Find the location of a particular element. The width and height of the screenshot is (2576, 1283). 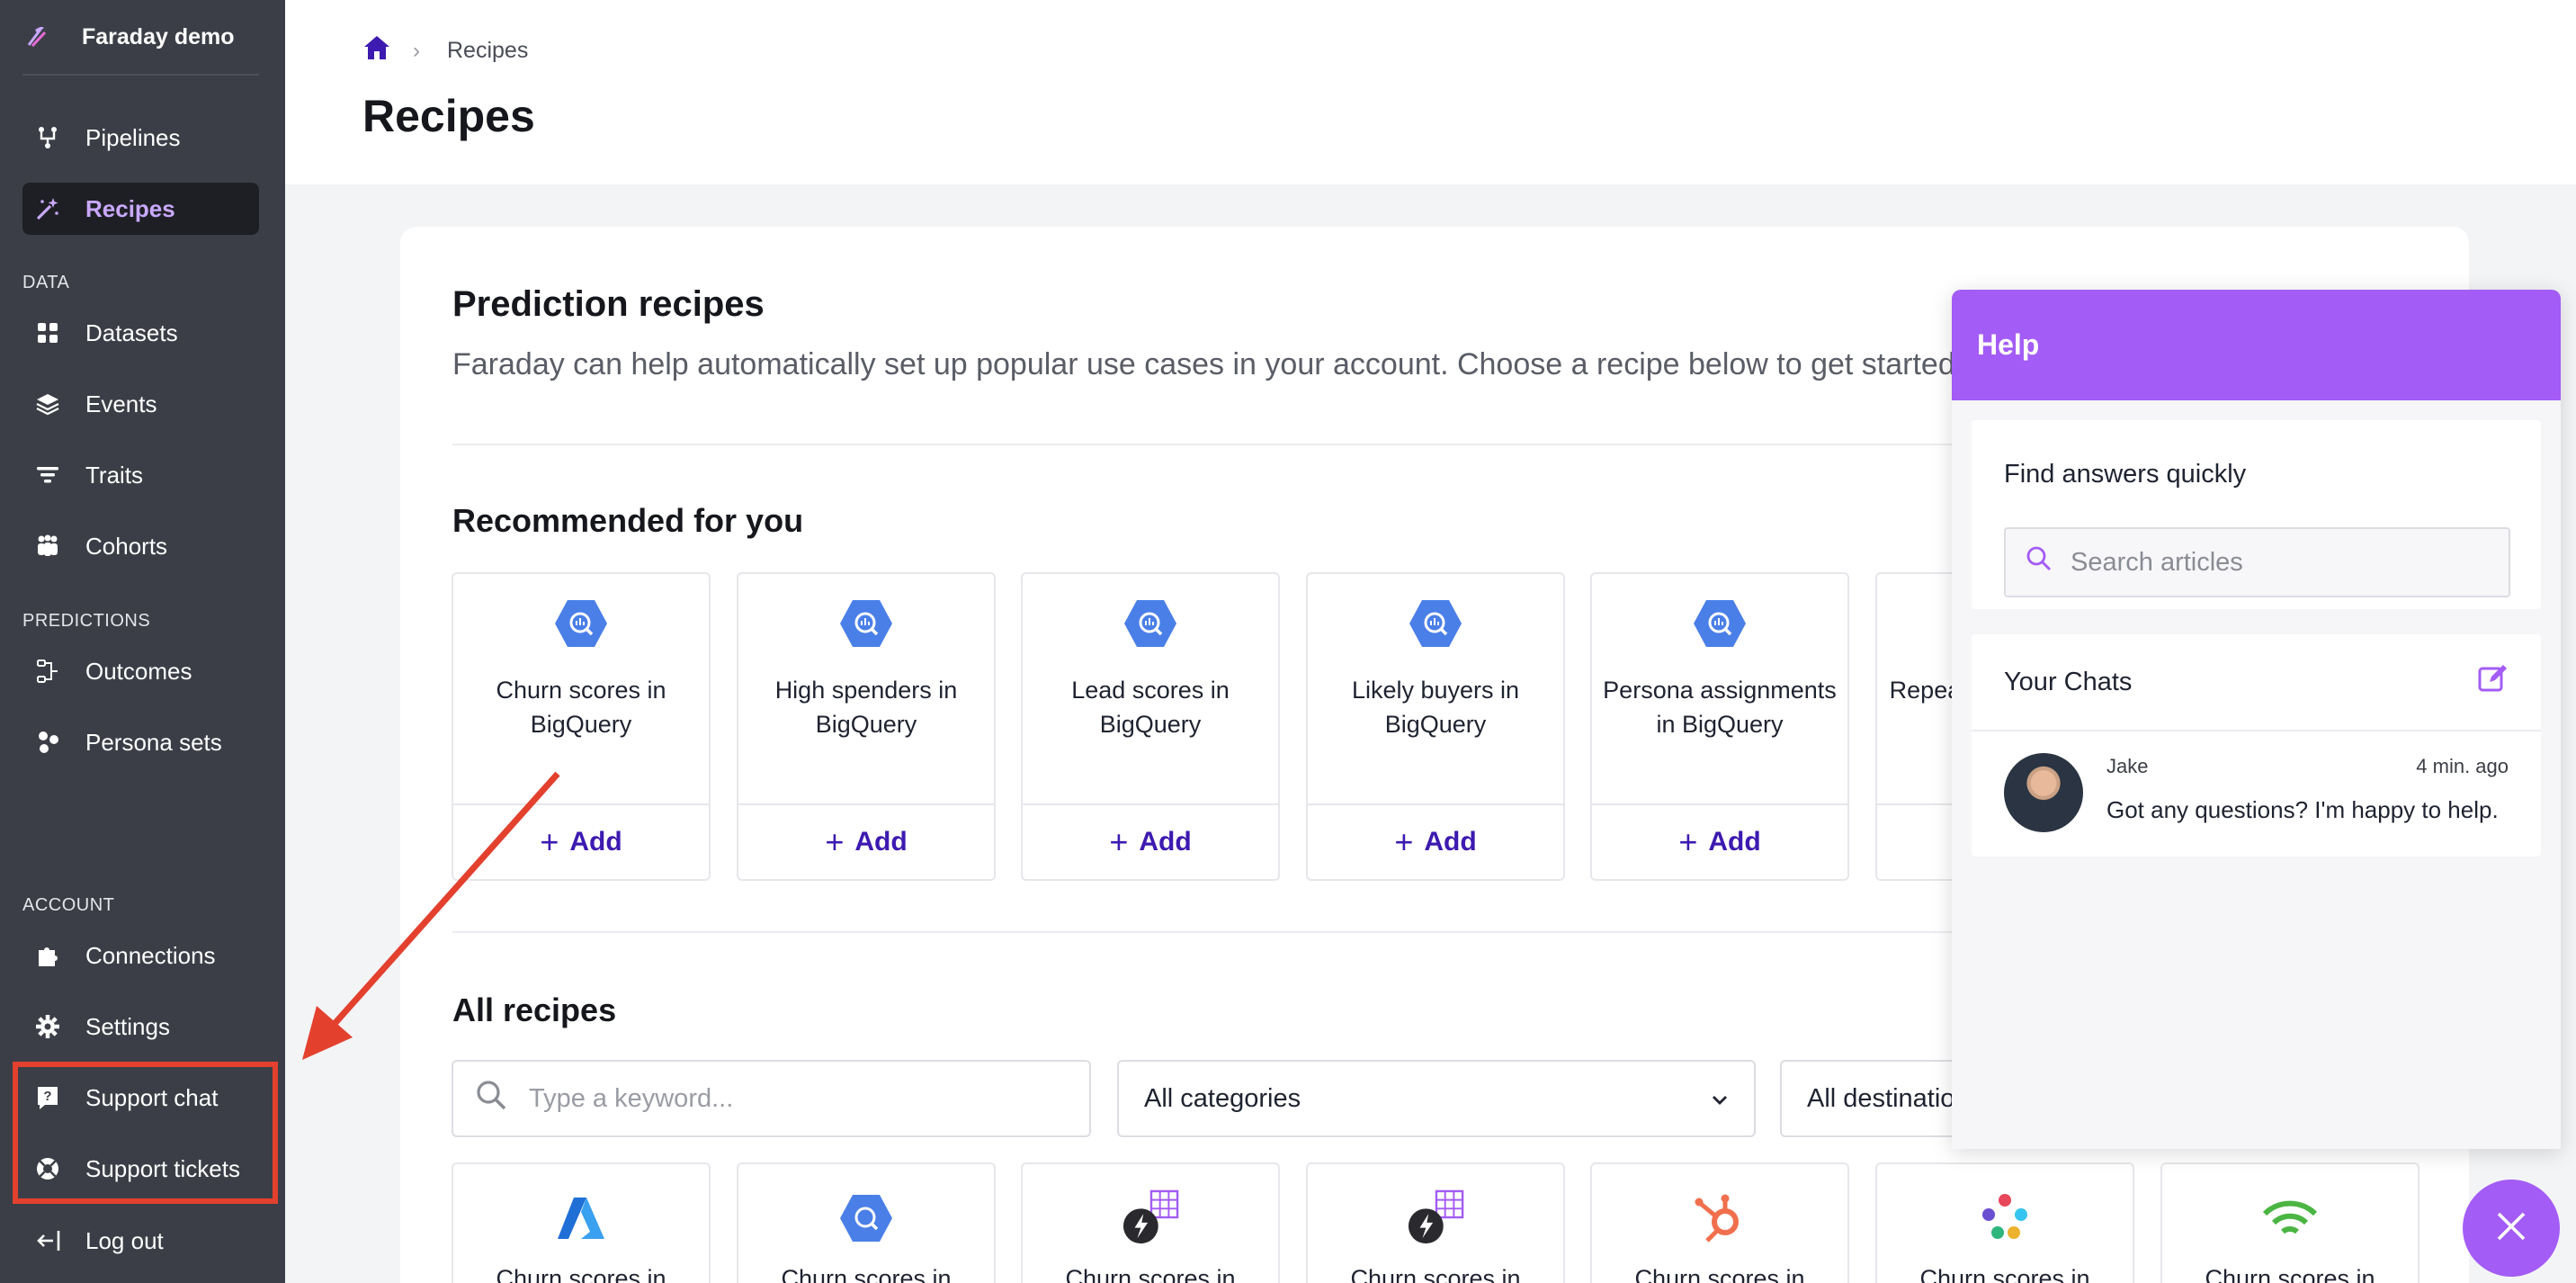

all-recipes-title: All recipes is located at coordinates (534, 1009).